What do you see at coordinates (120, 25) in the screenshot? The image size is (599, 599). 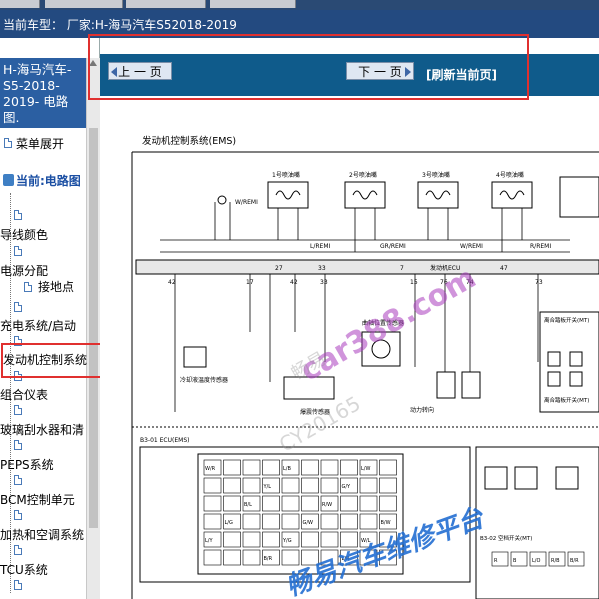 I see `current-vehicle-text: 当前车型： 厂家:H-海马汽车S52018-2019` at bounding box center [120, 25].